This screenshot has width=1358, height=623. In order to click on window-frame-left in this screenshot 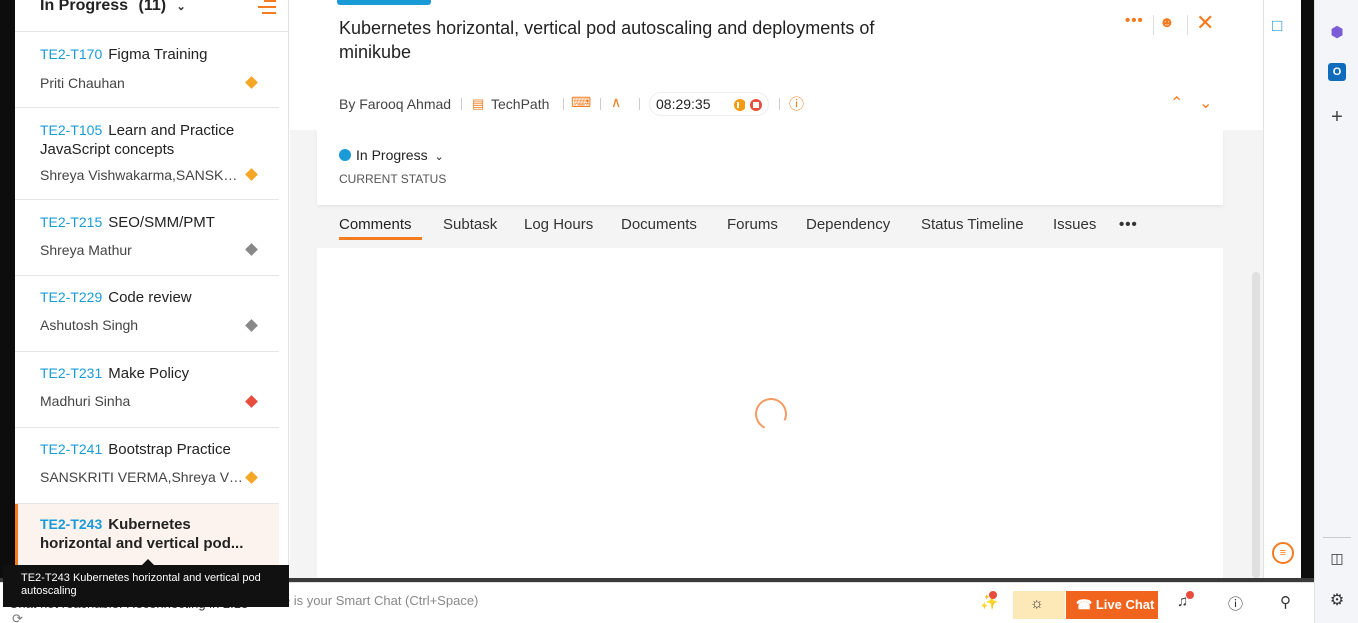, I will do `click(7, 290)`.